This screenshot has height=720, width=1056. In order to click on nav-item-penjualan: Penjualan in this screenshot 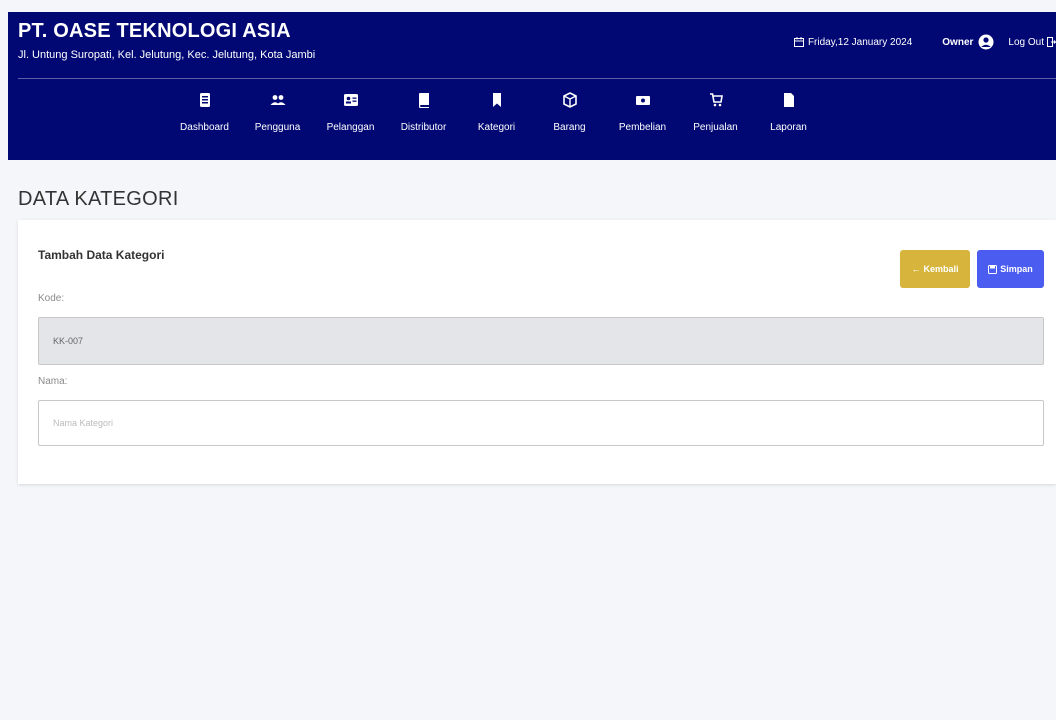, I will do `click(715, 112)`.